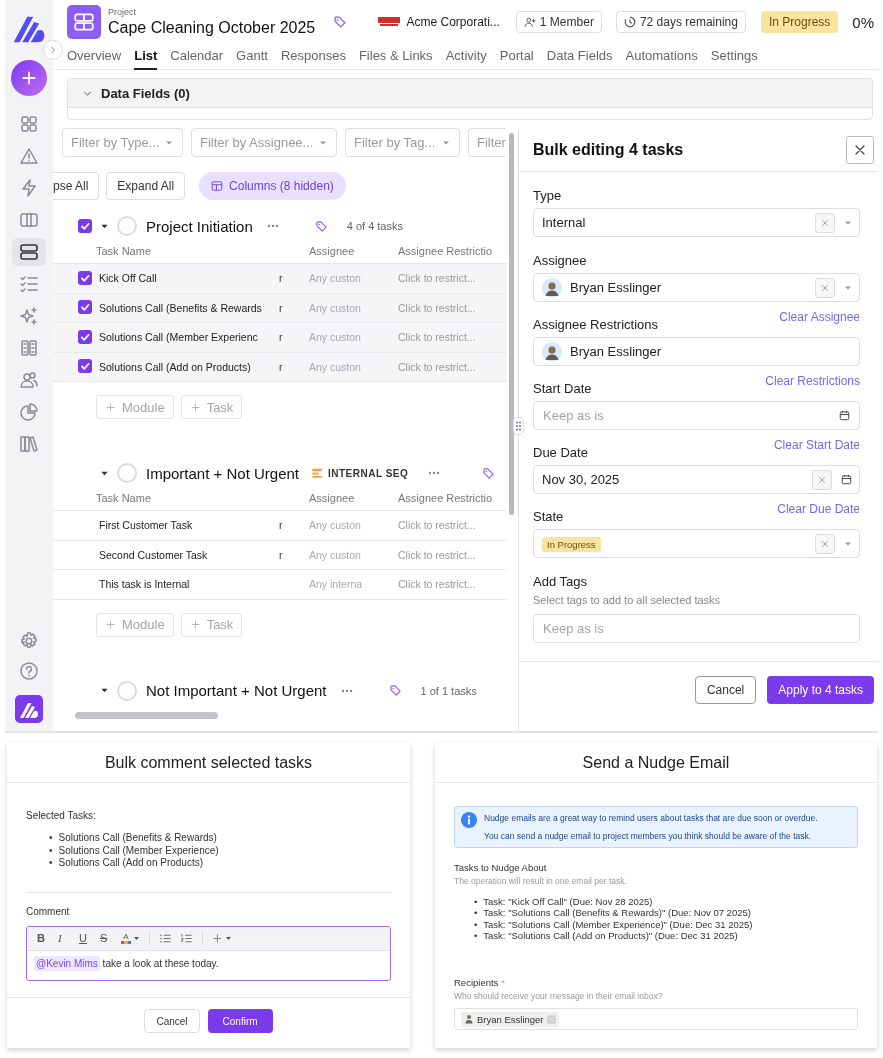 The height and width of the screenshot is (1058, 883). What do you see at coordinates (222, 473) in the screenshot?
I see `group-title: Important + Not Urgent` at bounding box center [222, 473].